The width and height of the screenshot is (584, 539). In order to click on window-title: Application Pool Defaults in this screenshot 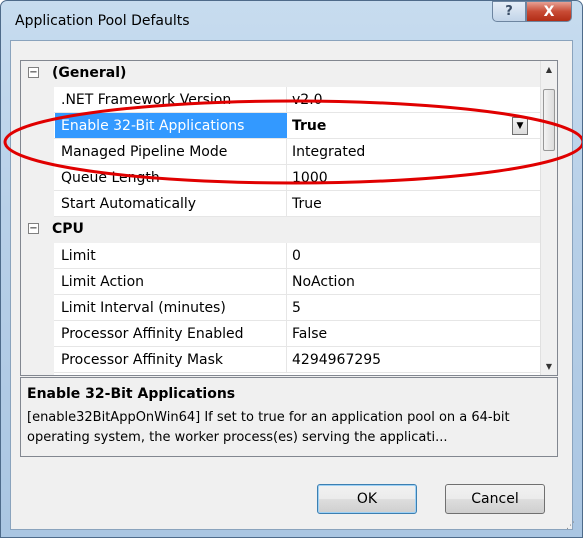, I will do `click(102, 21)`.